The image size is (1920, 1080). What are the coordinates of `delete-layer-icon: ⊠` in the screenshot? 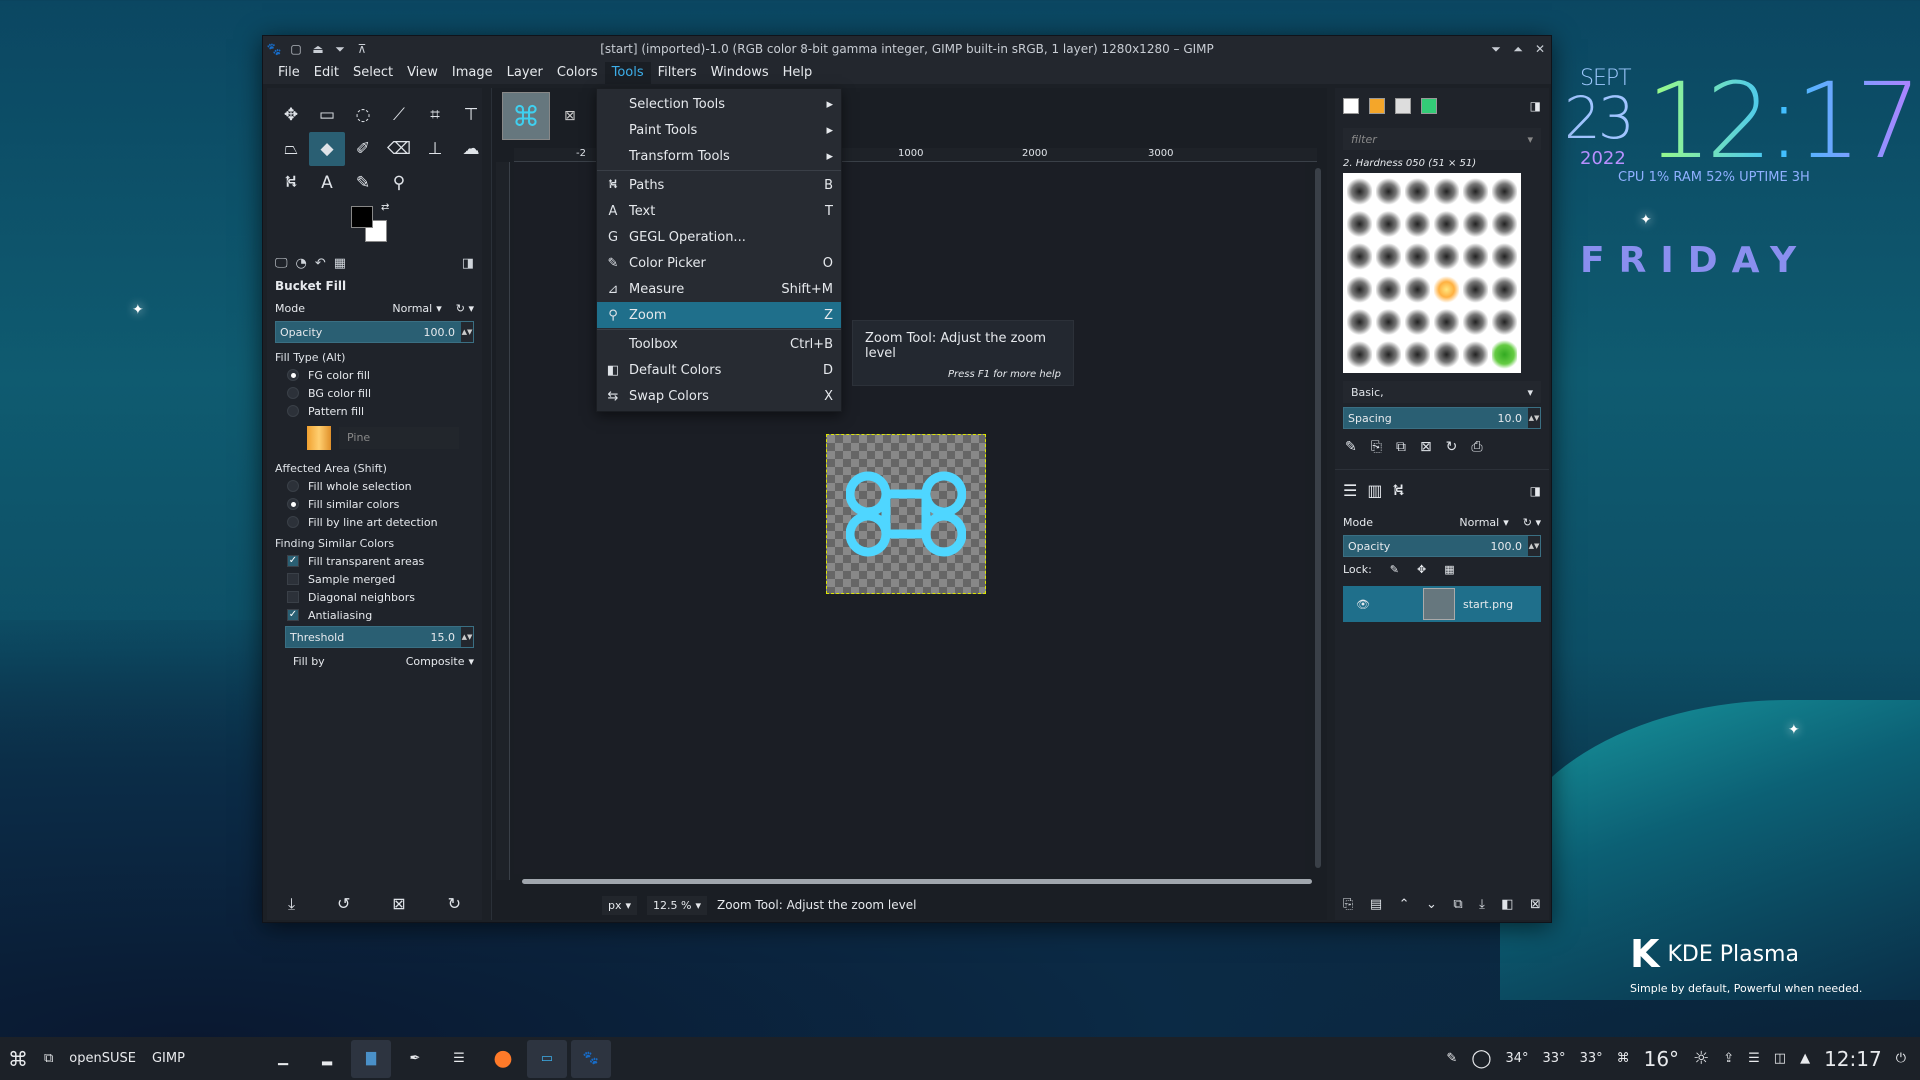 It's located at (1535, 904).